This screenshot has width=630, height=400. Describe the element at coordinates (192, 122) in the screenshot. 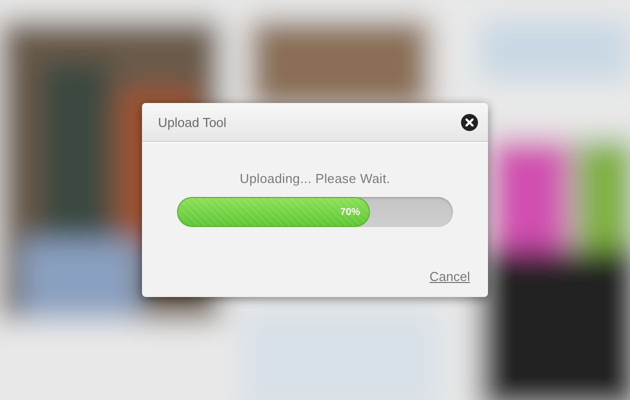

I see `dialog-title: Upload Tool` at that location.